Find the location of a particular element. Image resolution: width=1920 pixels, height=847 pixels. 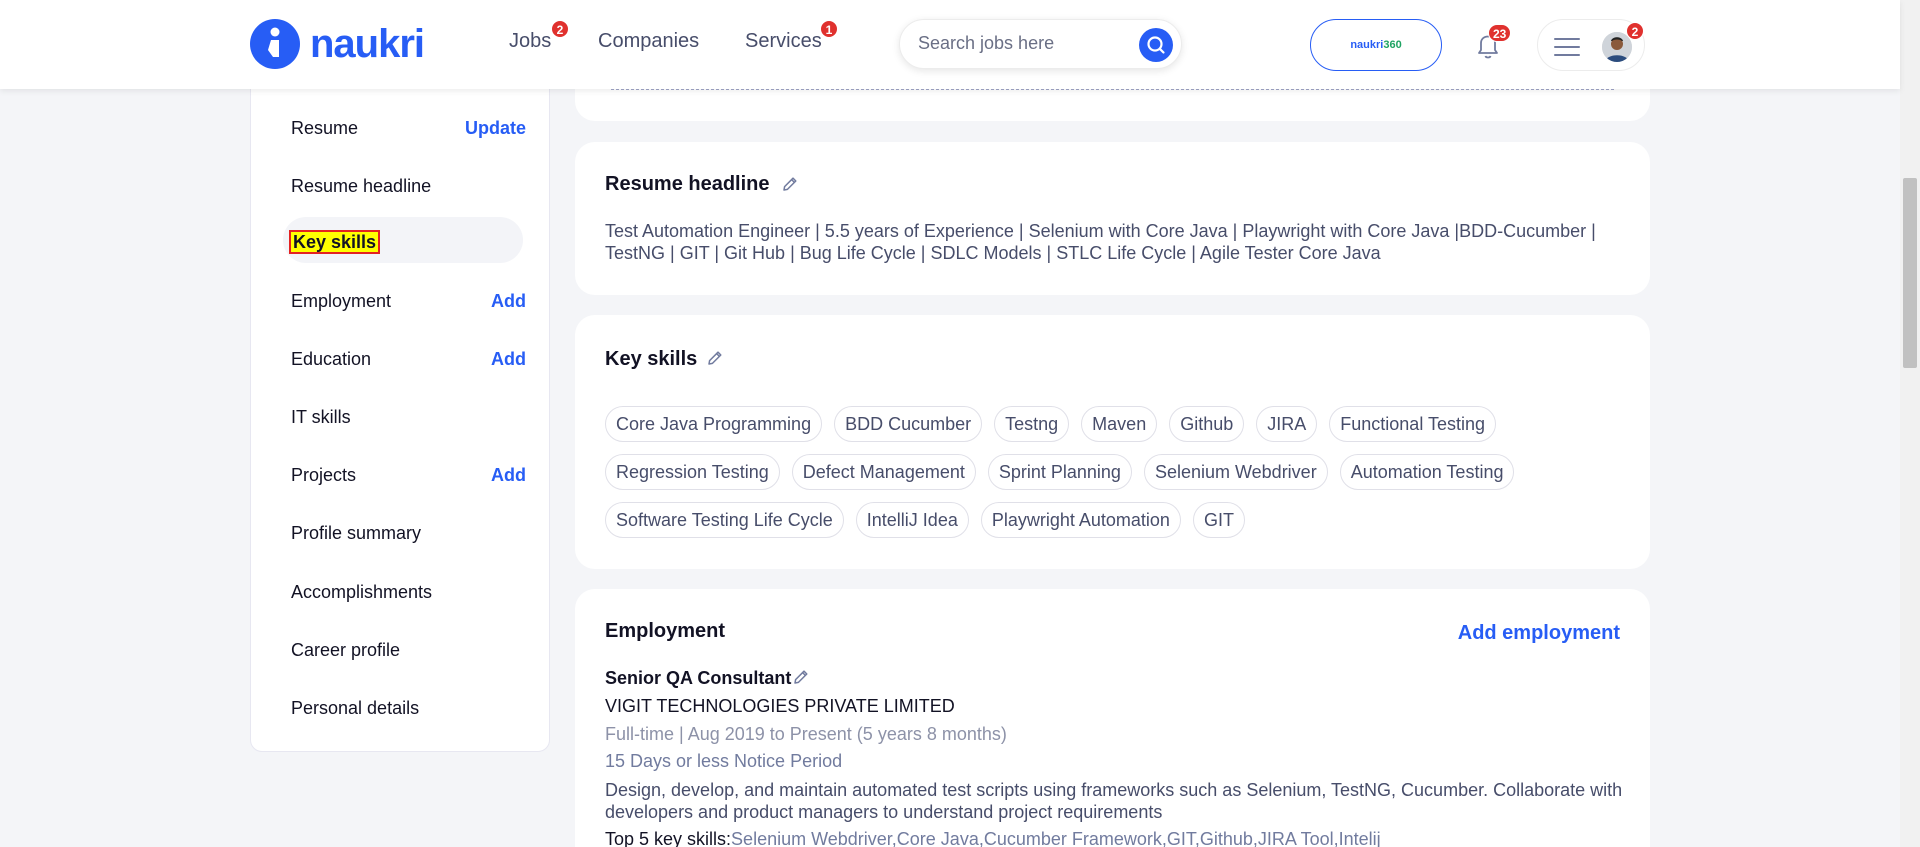

search-bar is located at coordinates (1040, 44).